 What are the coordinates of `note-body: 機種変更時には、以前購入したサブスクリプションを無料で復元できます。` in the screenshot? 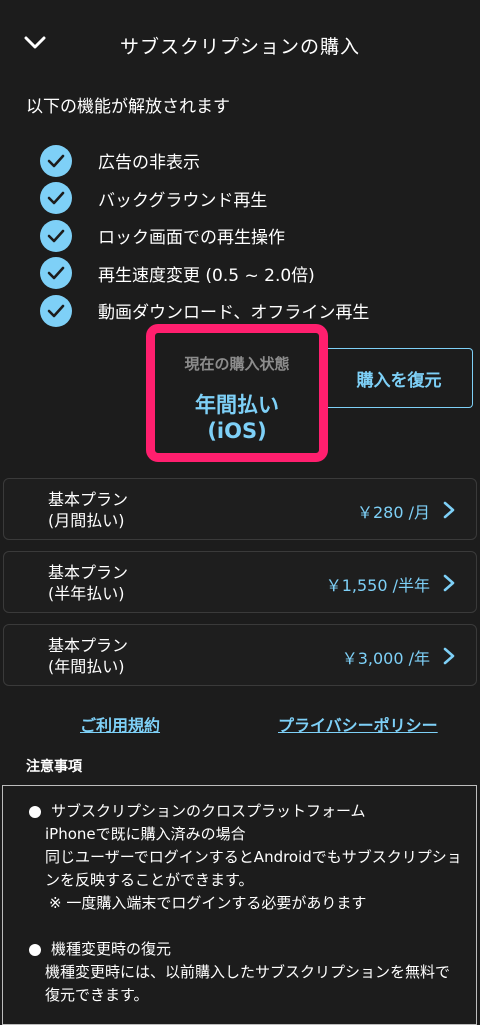 It's located at (248, 983).